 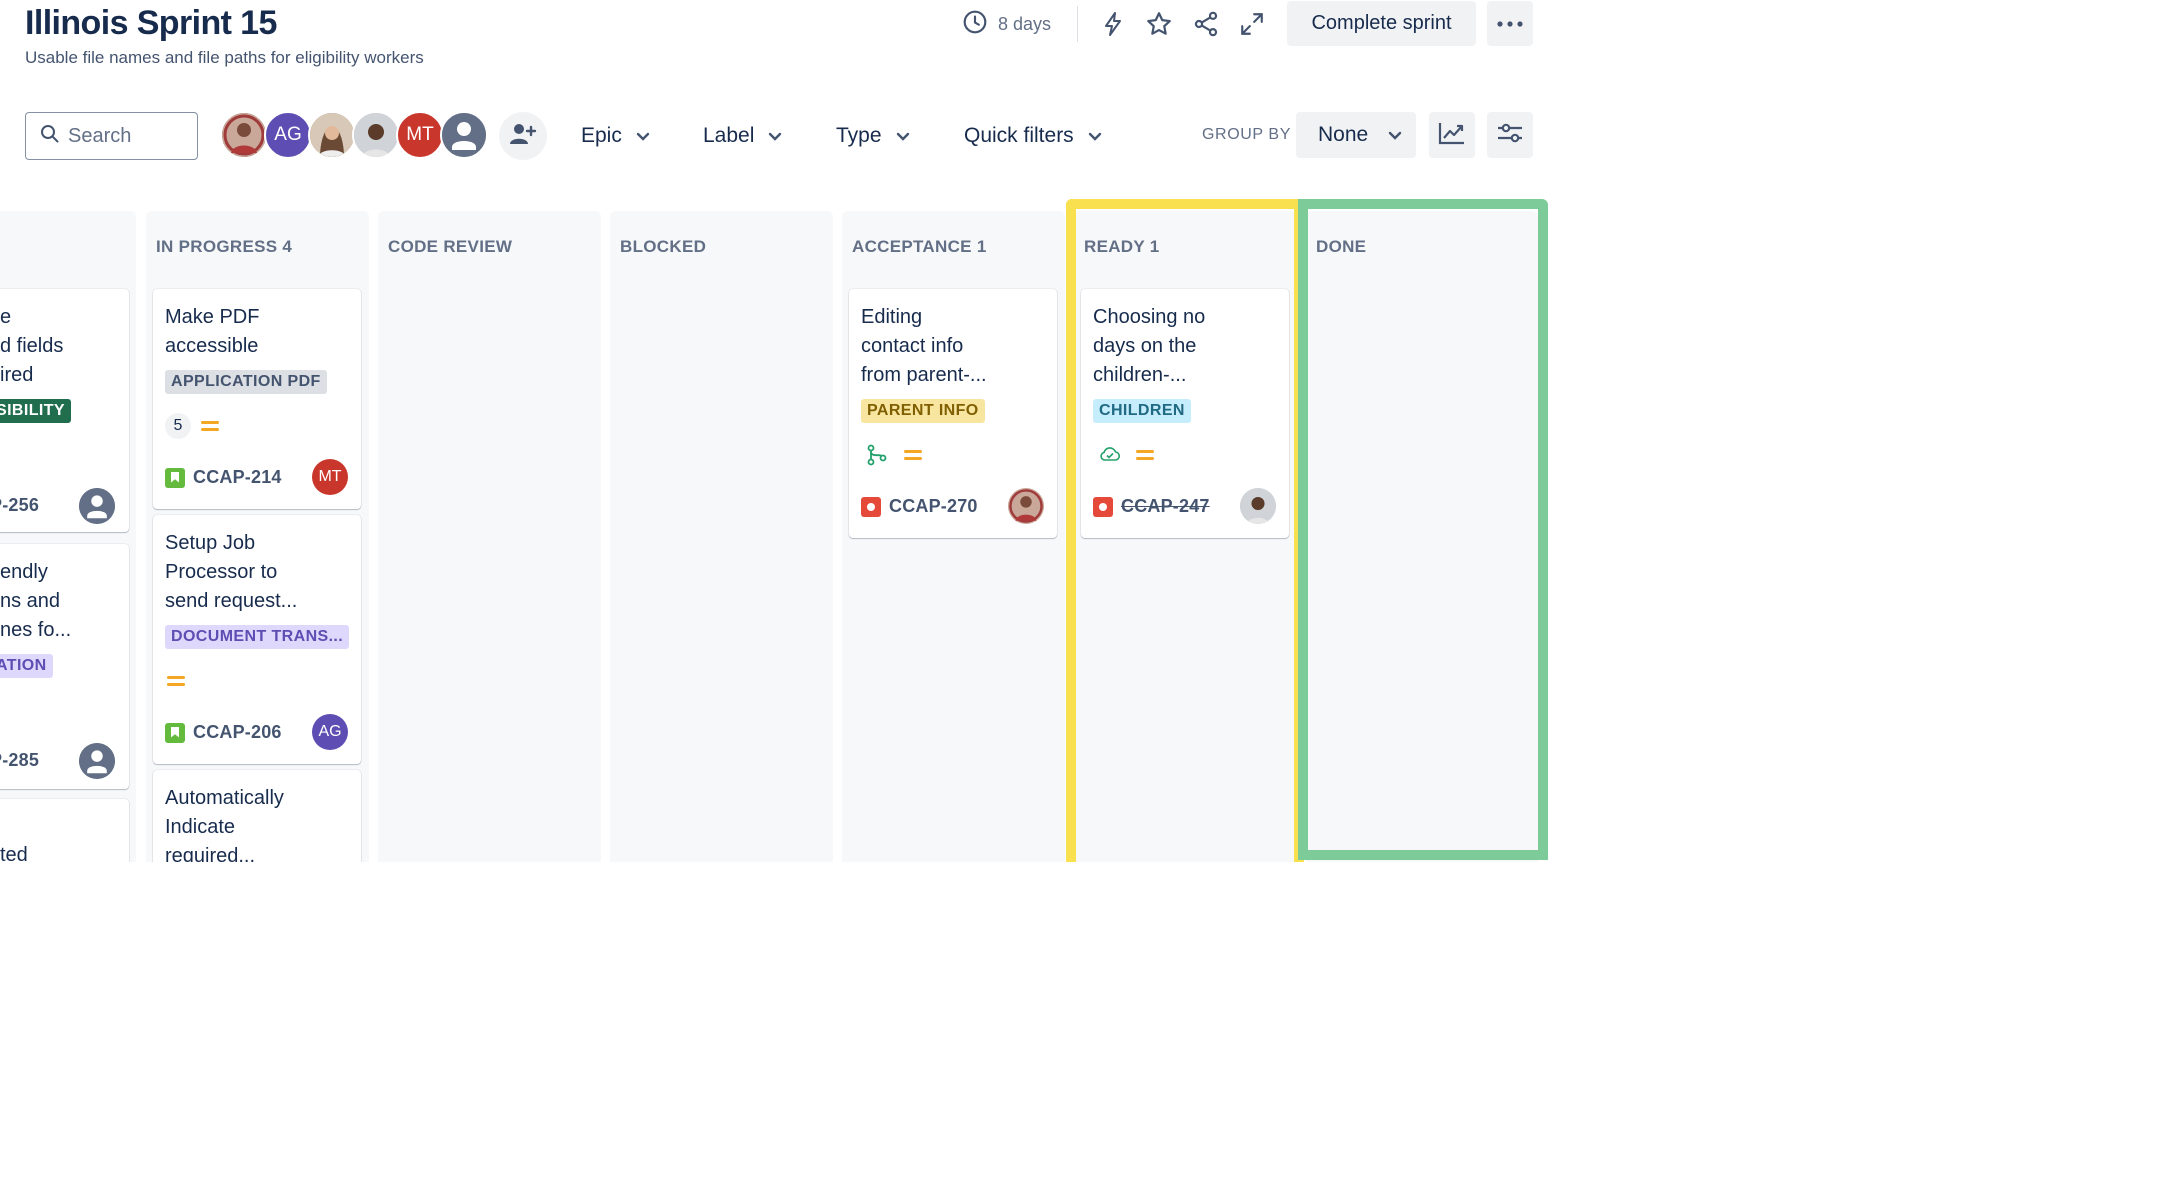 What do you see at coordinates (1077, 24) in the screenshot?
I see `header-divider` at bounding box center [1077, 24].